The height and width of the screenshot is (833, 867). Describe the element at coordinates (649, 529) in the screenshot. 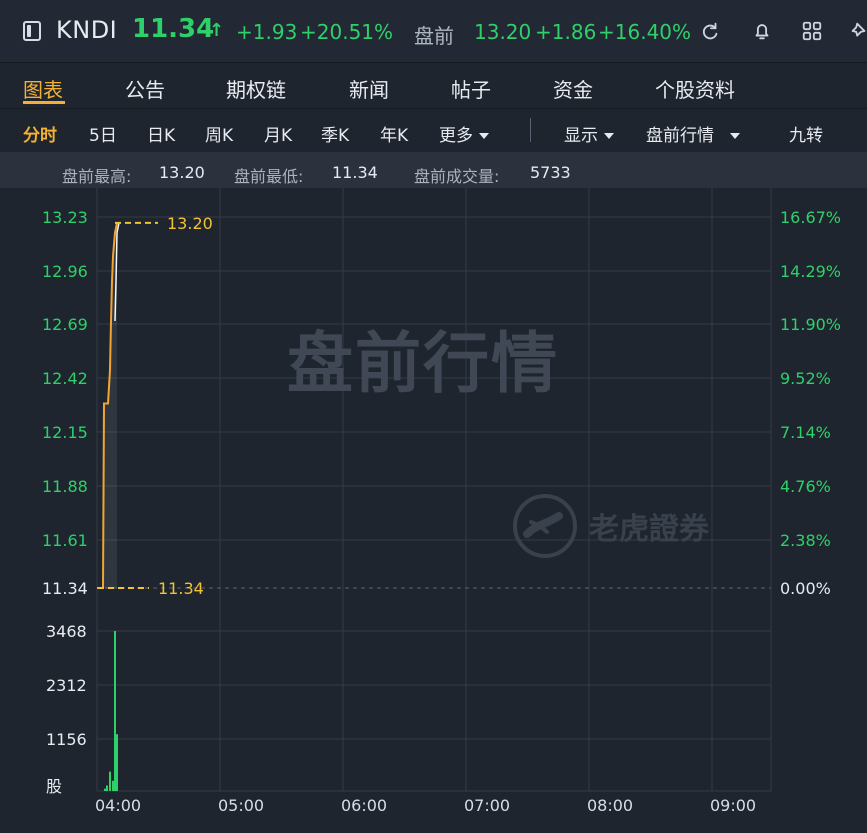

I see `brand-name: 老虎證券` at that location.